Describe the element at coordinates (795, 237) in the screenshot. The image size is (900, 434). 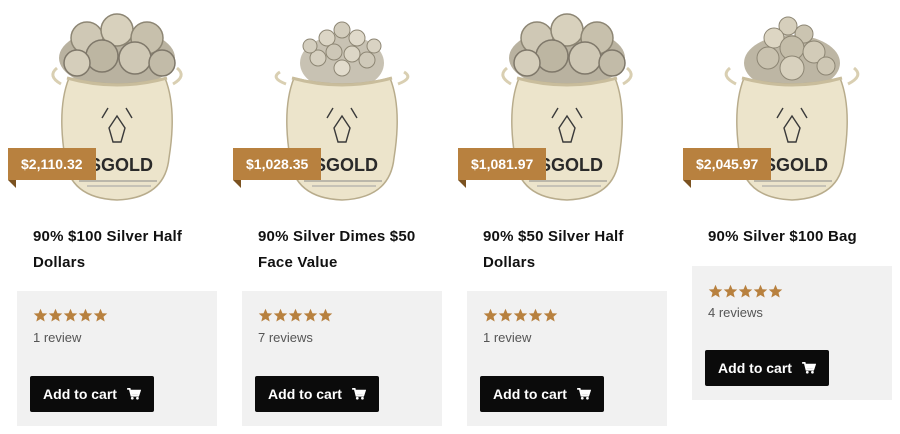
I see `product-title: 90% Silver $100 Bag` at that location.